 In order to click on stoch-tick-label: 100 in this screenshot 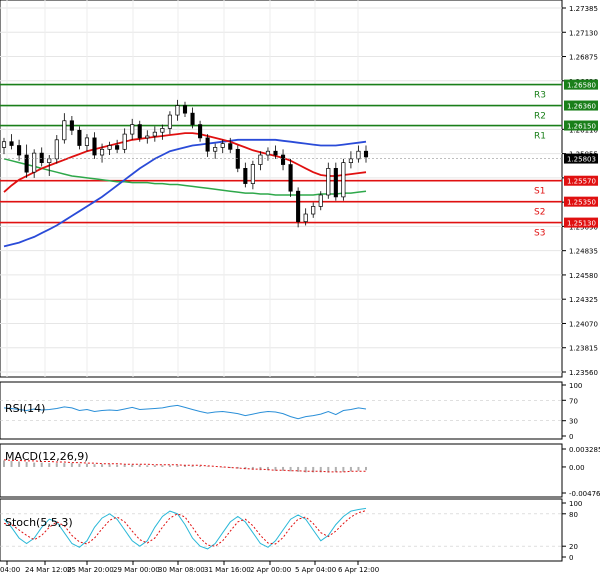, I will do `click(575, 504)`.